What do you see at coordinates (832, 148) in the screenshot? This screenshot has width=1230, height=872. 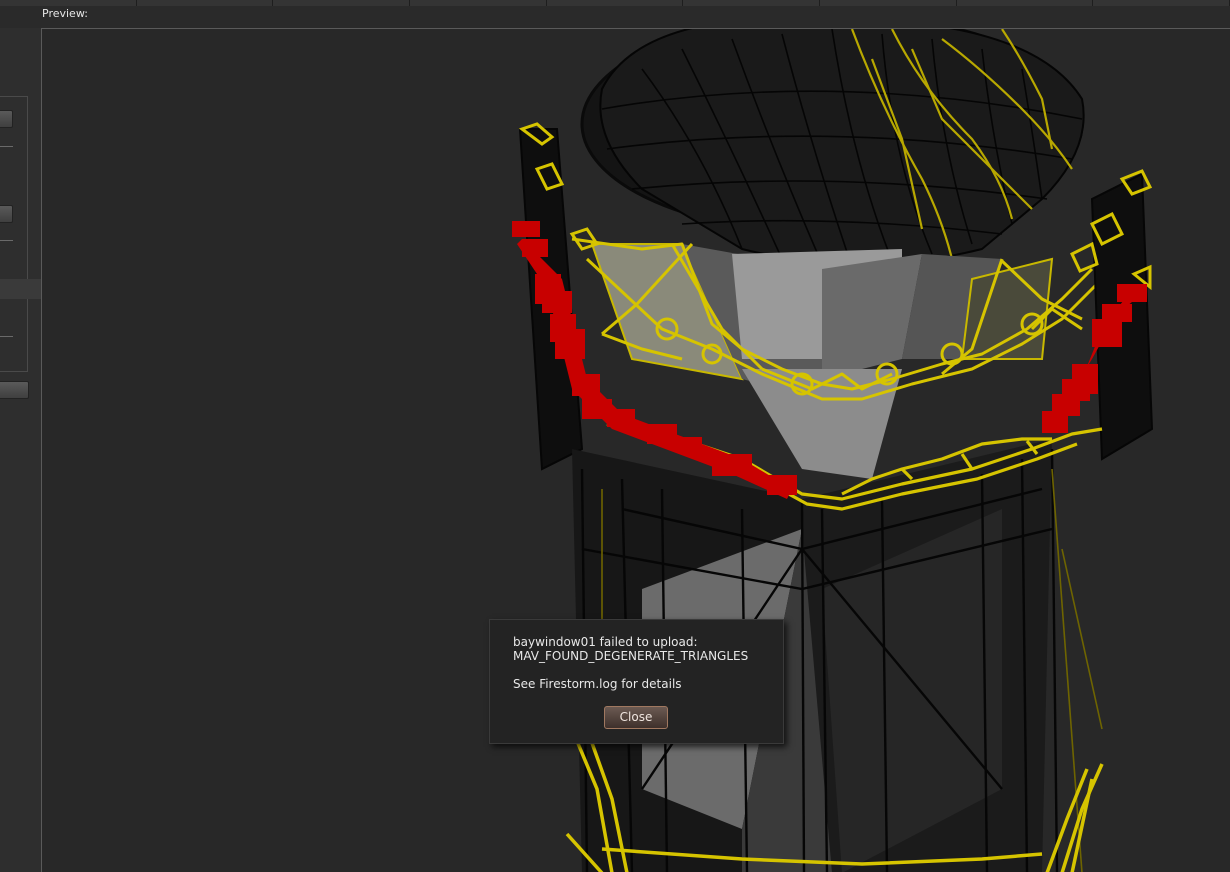 I see `dome-wireframe` at bounding box center [832, 148].